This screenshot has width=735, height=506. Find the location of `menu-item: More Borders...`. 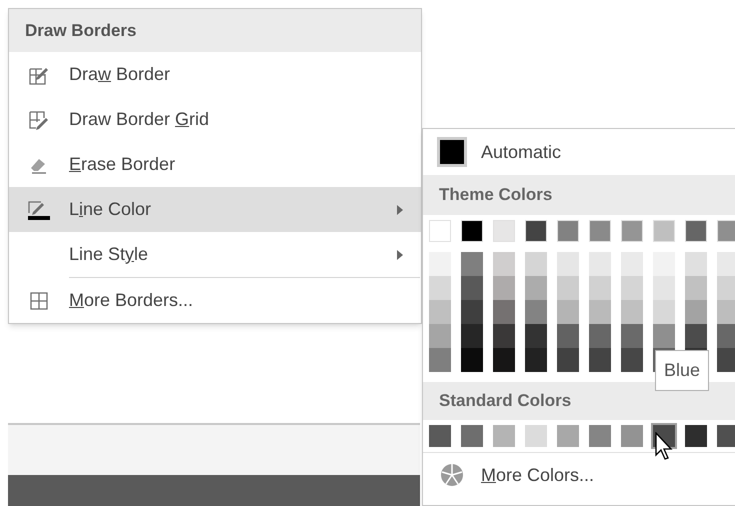

menu-item: More Borders... is located at coordinates (215, 300).